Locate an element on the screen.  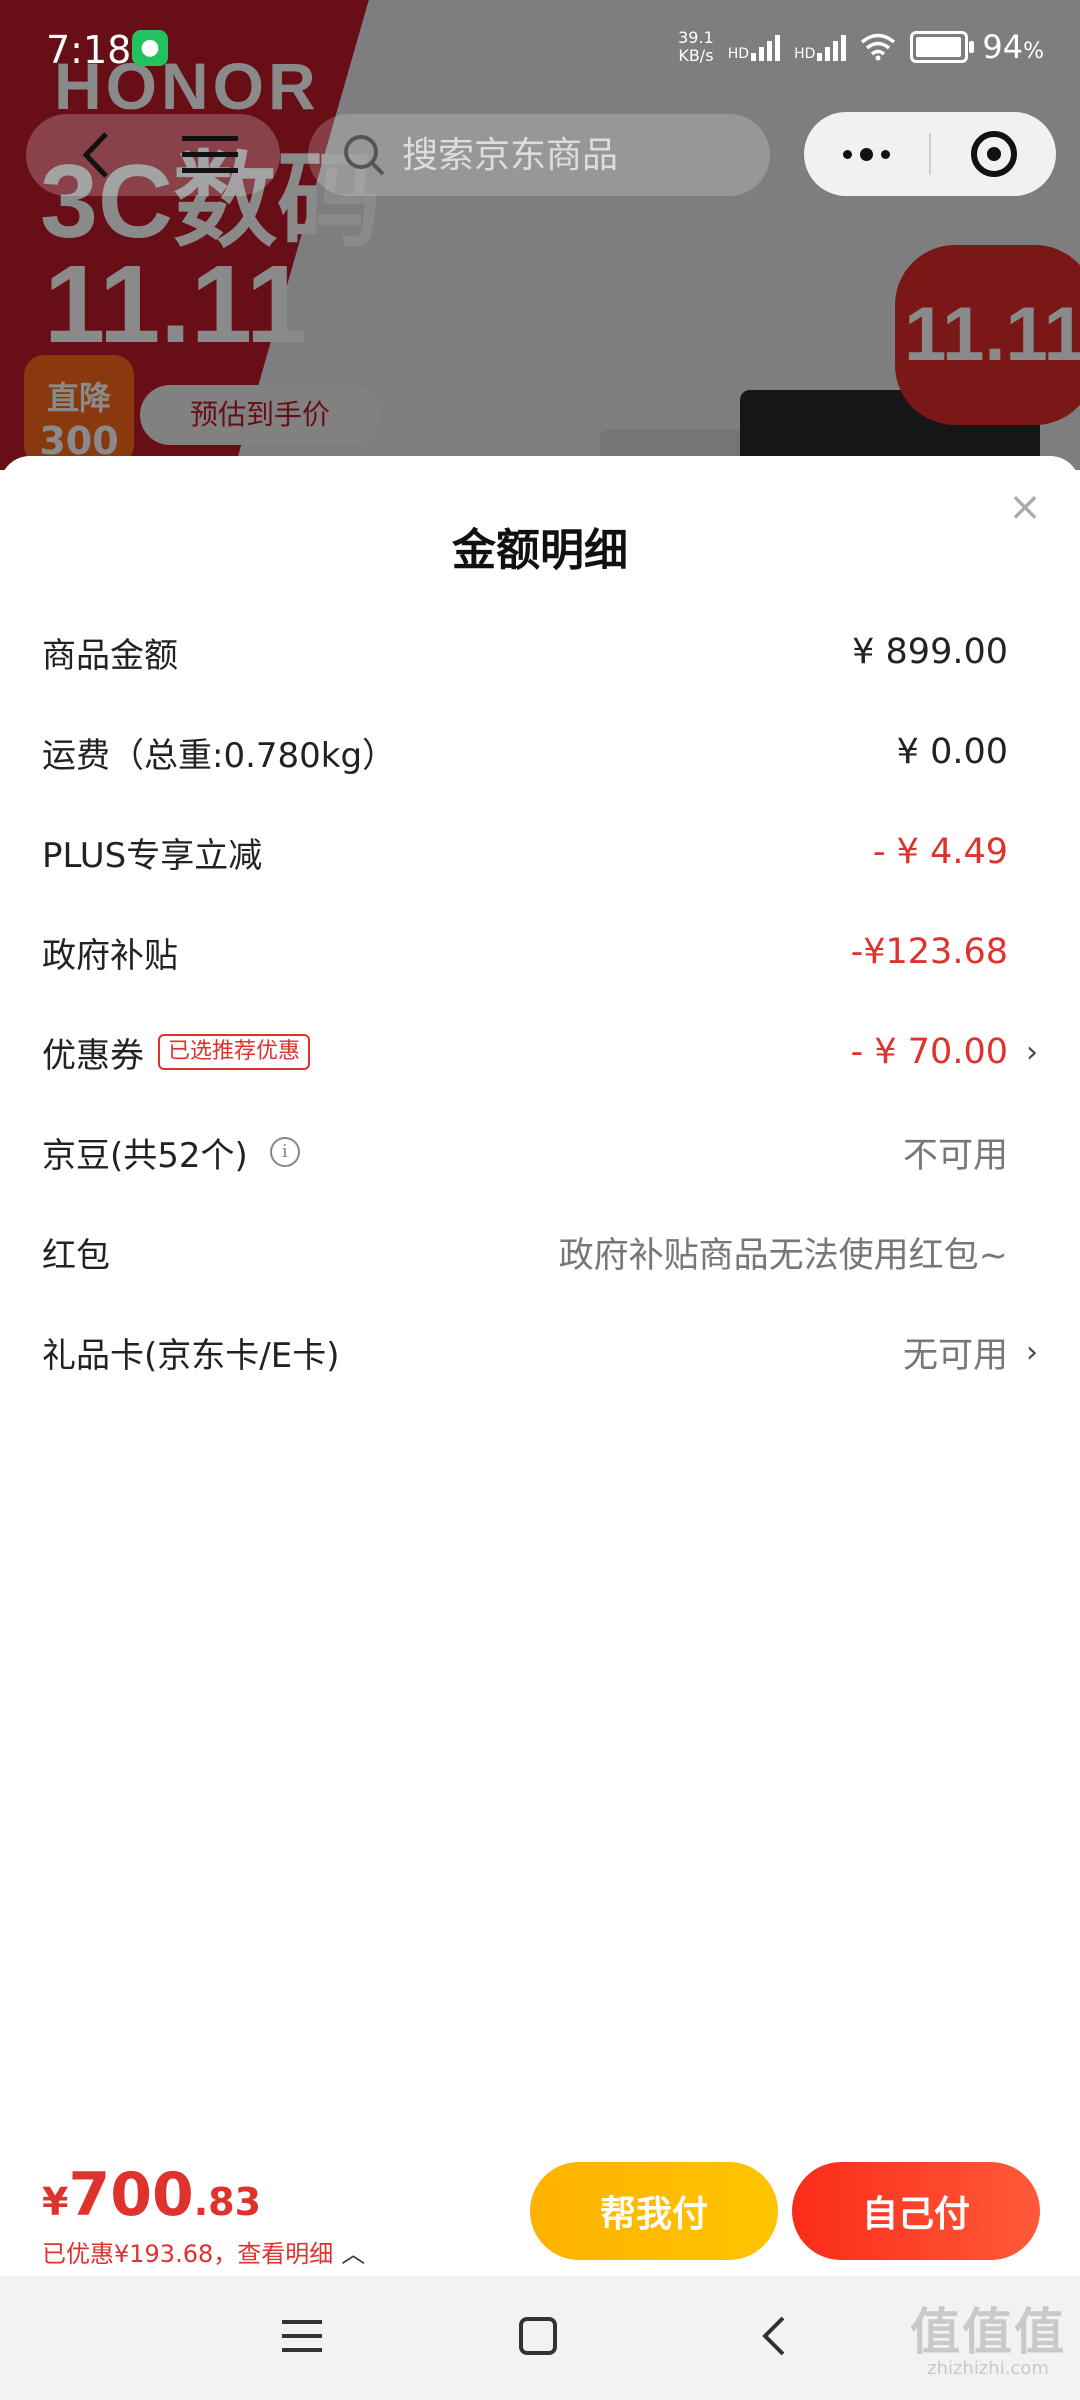
row-goods-amount: 商品金额 ¥ 899.00 is located at coordinates (540, 652).